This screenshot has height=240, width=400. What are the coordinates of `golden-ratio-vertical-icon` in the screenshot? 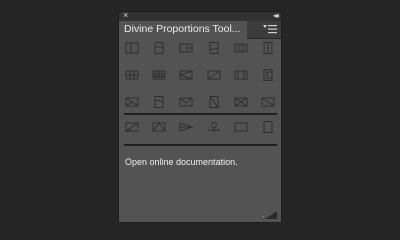 It's located at (132, 48).